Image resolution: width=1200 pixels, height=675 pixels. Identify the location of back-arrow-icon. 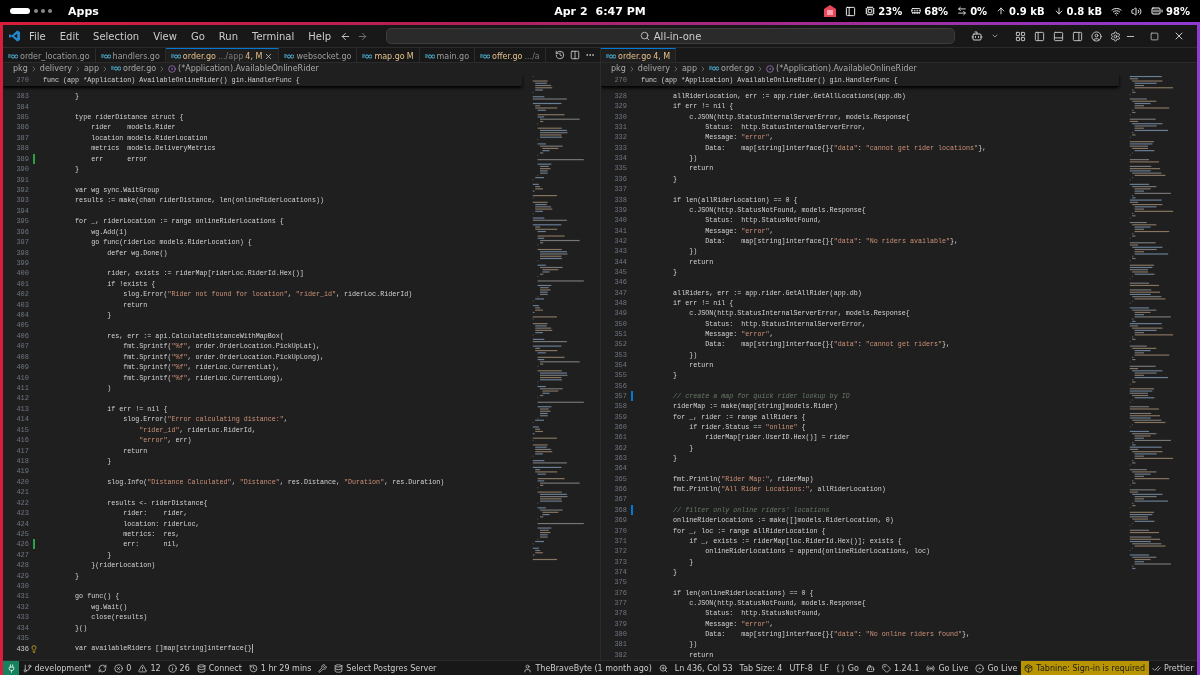
(346, 36).